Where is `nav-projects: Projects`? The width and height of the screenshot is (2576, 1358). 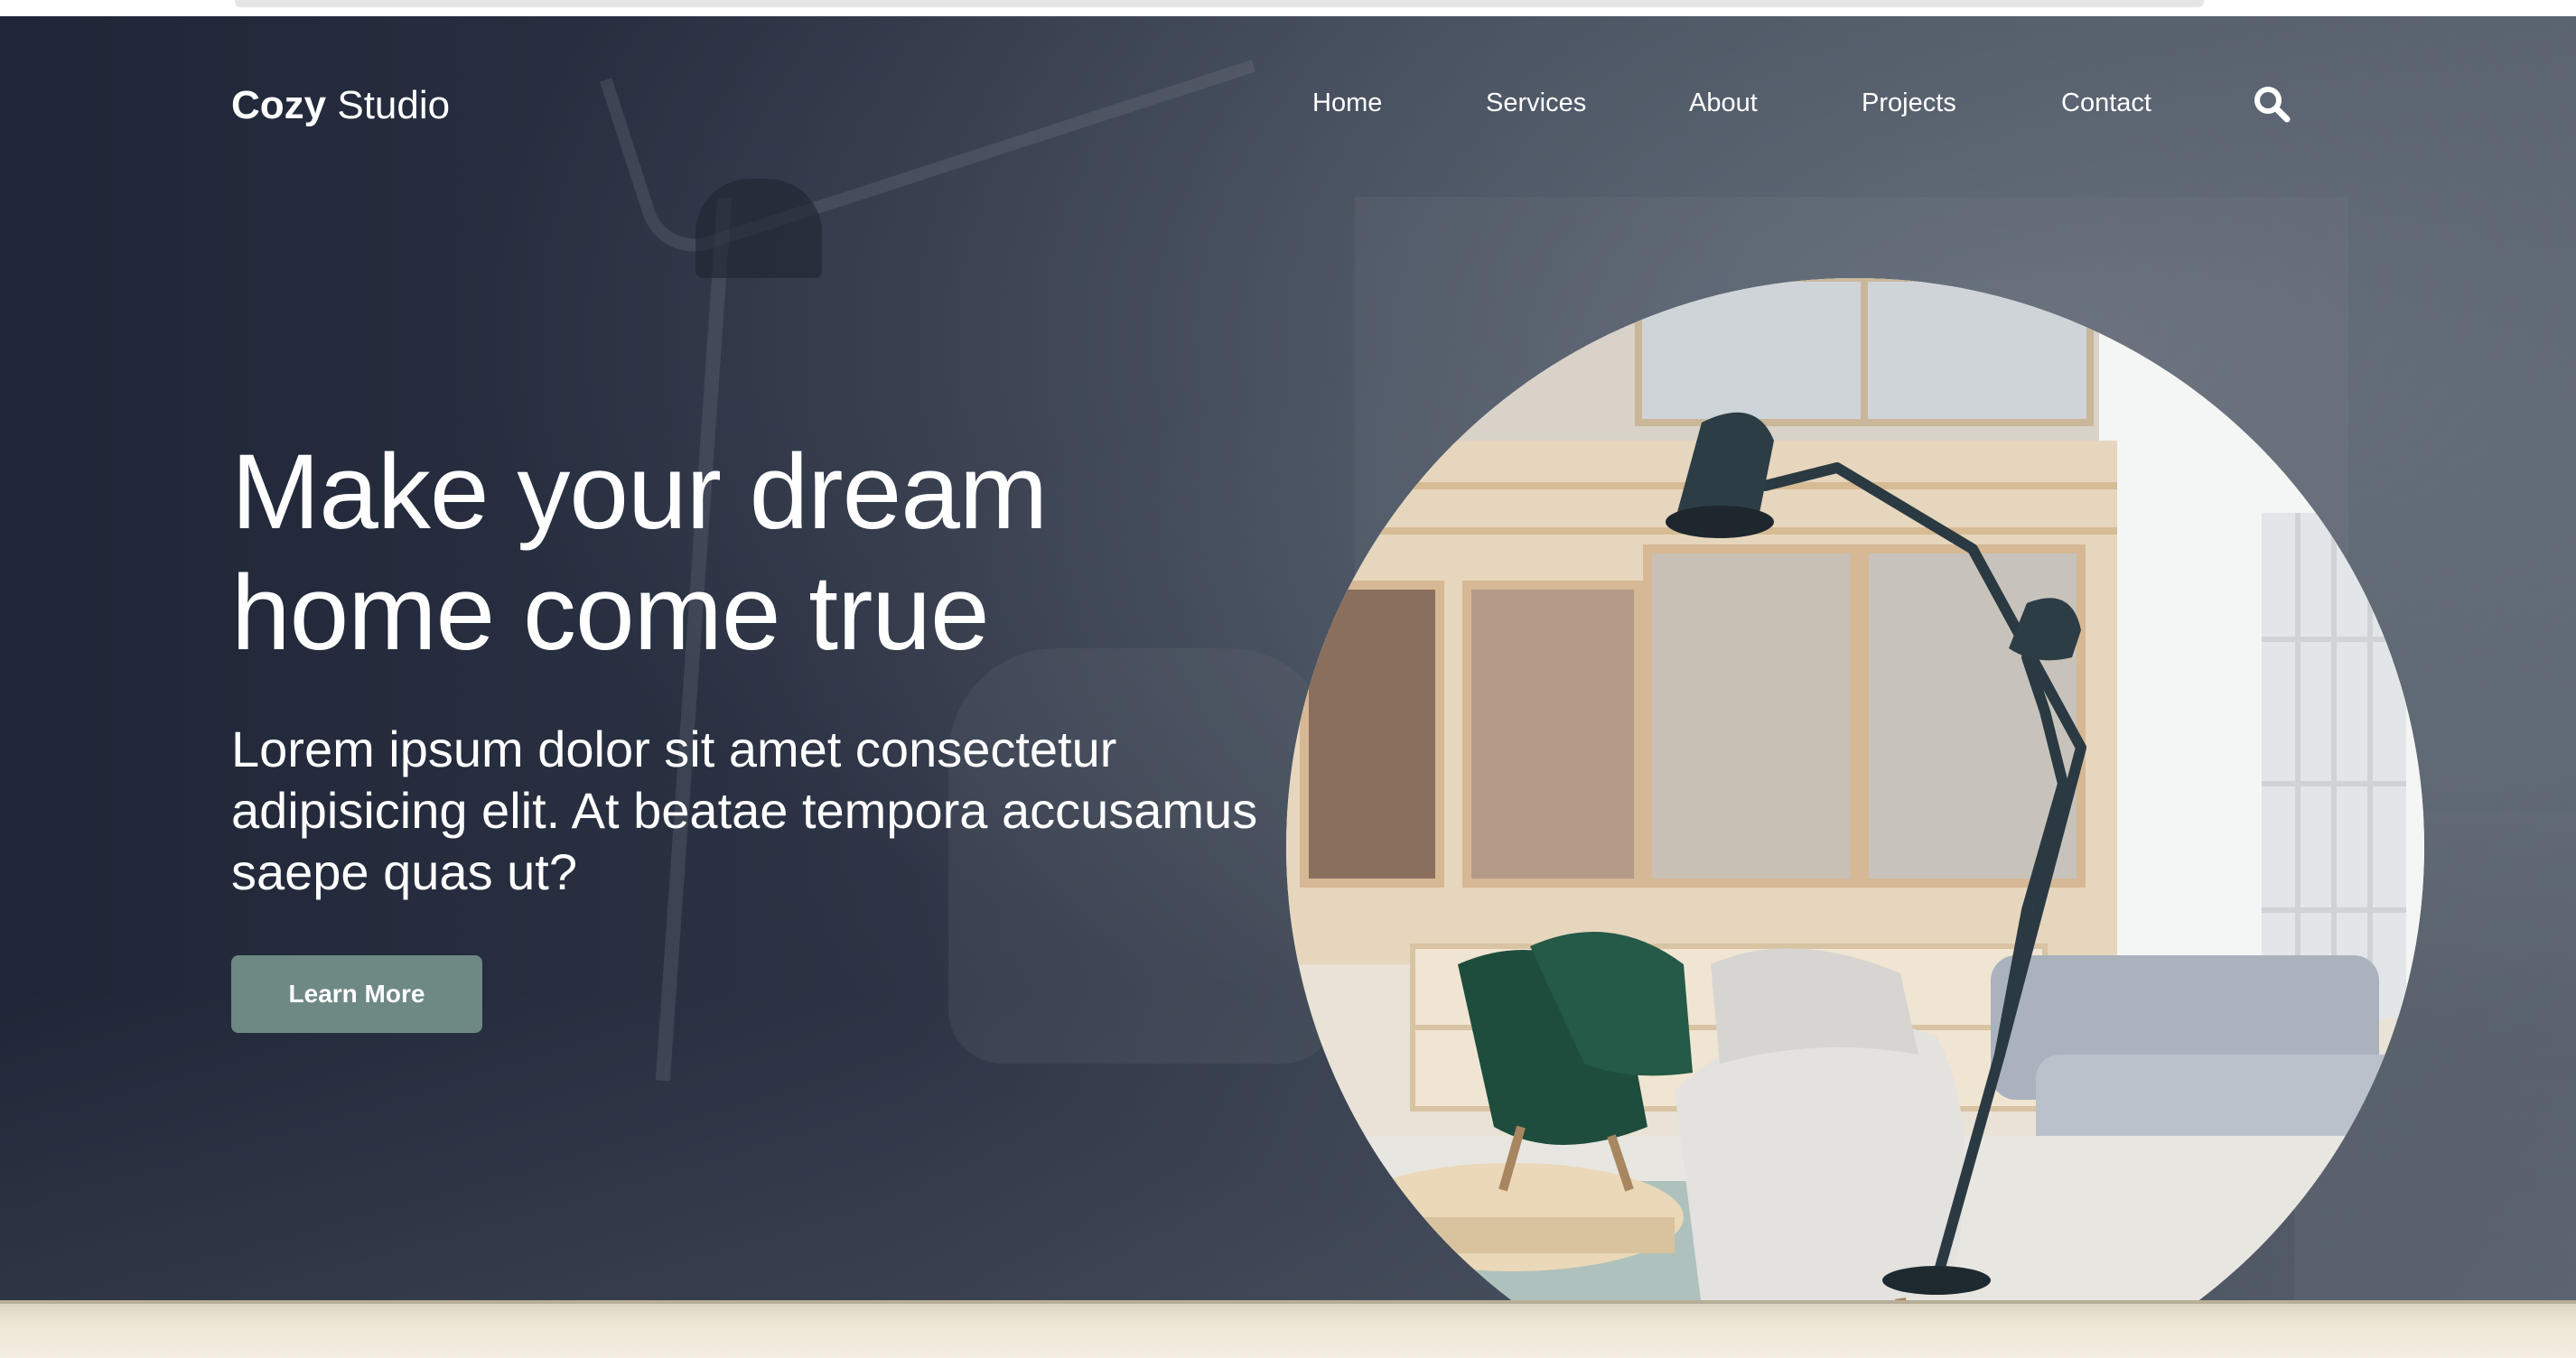 nav-projects: Projects is located at coordinates (1909, 103).